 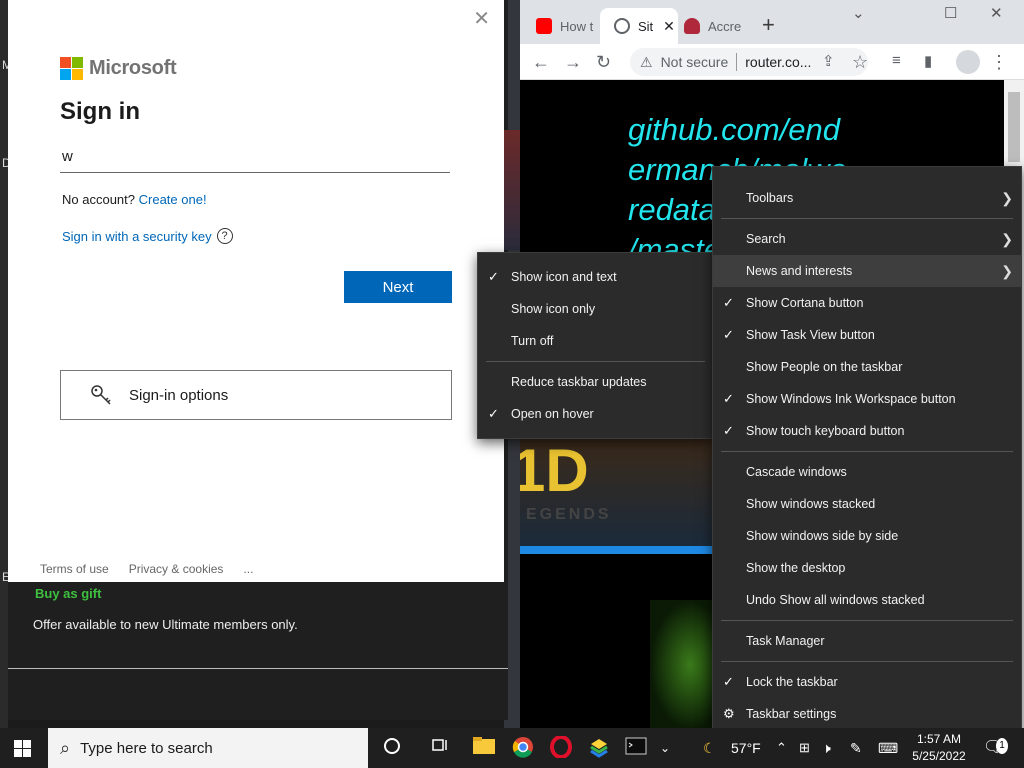 What do you see at coordinates (595, 382) in the screenshot?
I see `menu-item-reduce-taskbar-updates: Reduce taskbar updates` at bounding box center [595, 382].